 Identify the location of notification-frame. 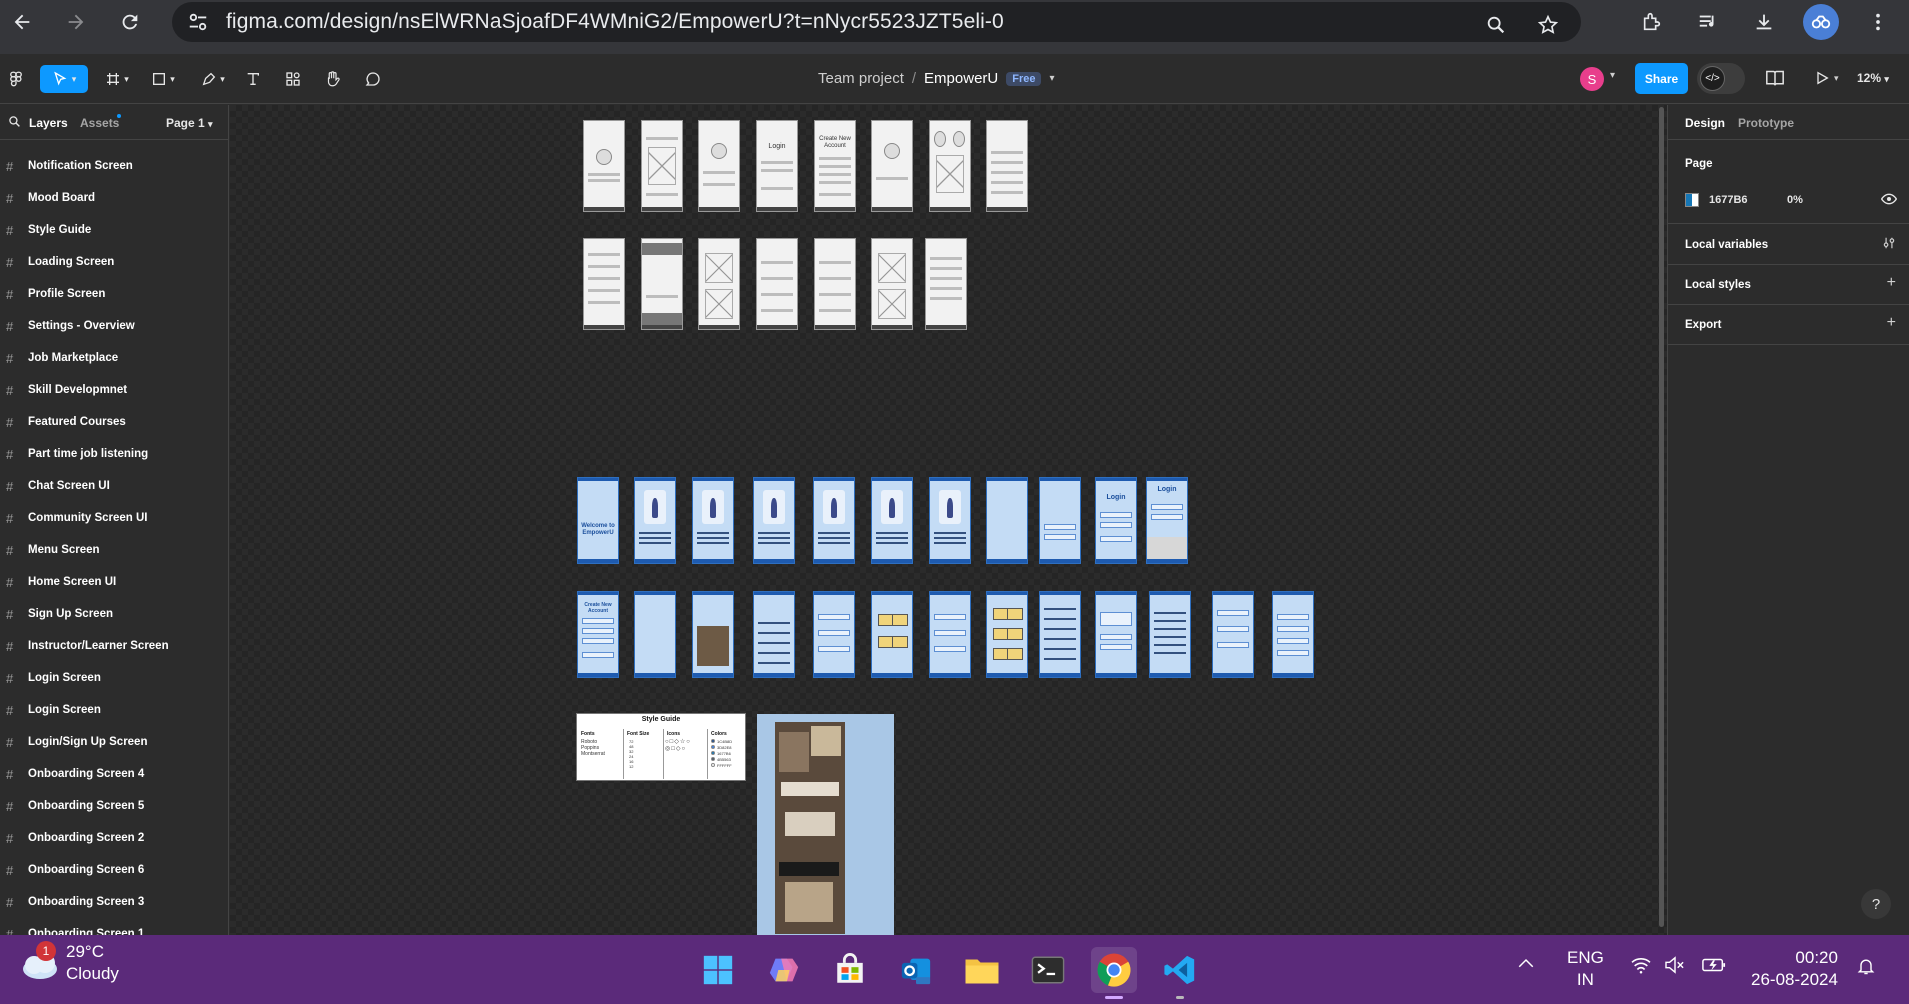
(1293, 634).